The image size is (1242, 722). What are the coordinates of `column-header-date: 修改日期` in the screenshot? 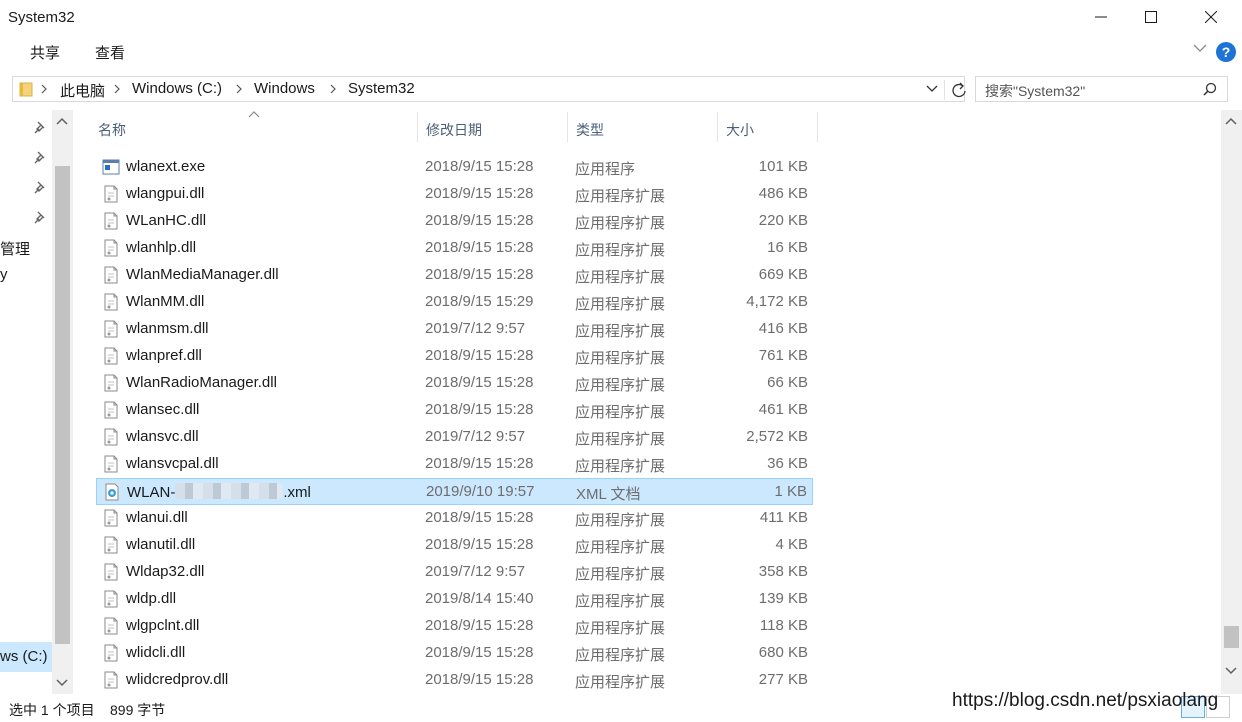 It's located at (493, 127).